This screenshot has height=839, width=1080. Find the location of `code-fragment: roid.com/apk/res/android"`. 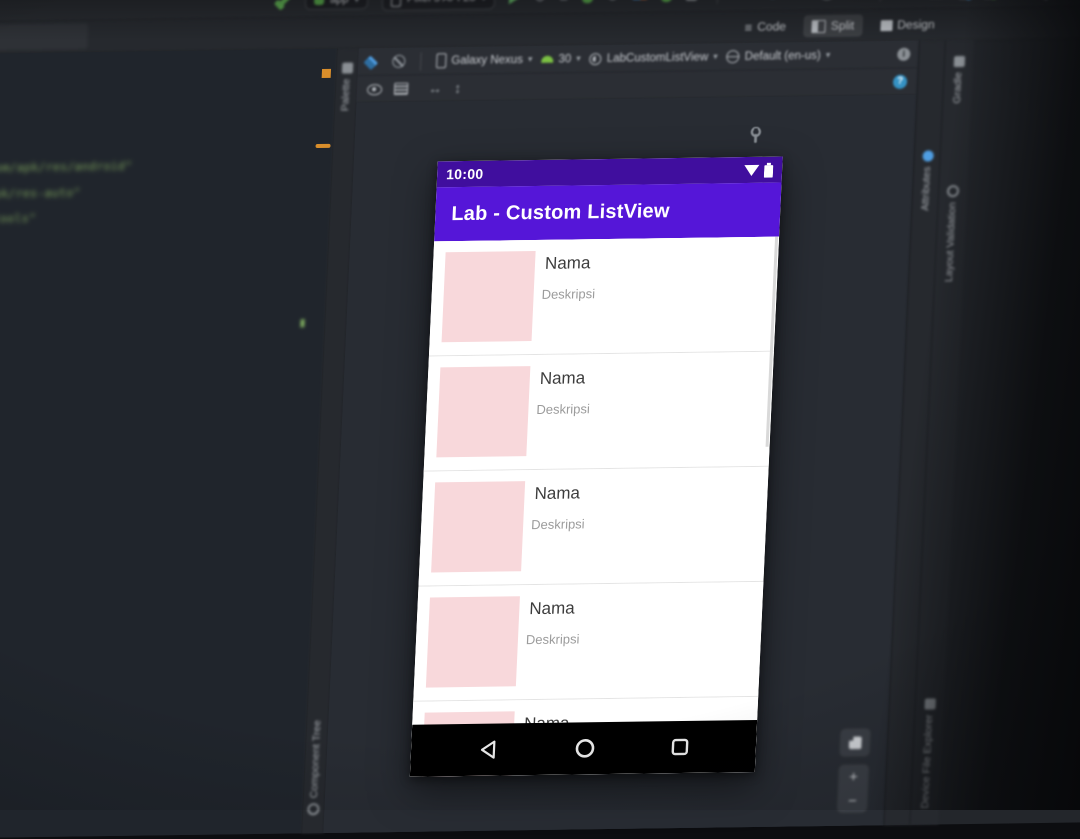

code-fragment: roid.com/apk/res/android" is located at coordinates (66, 167).